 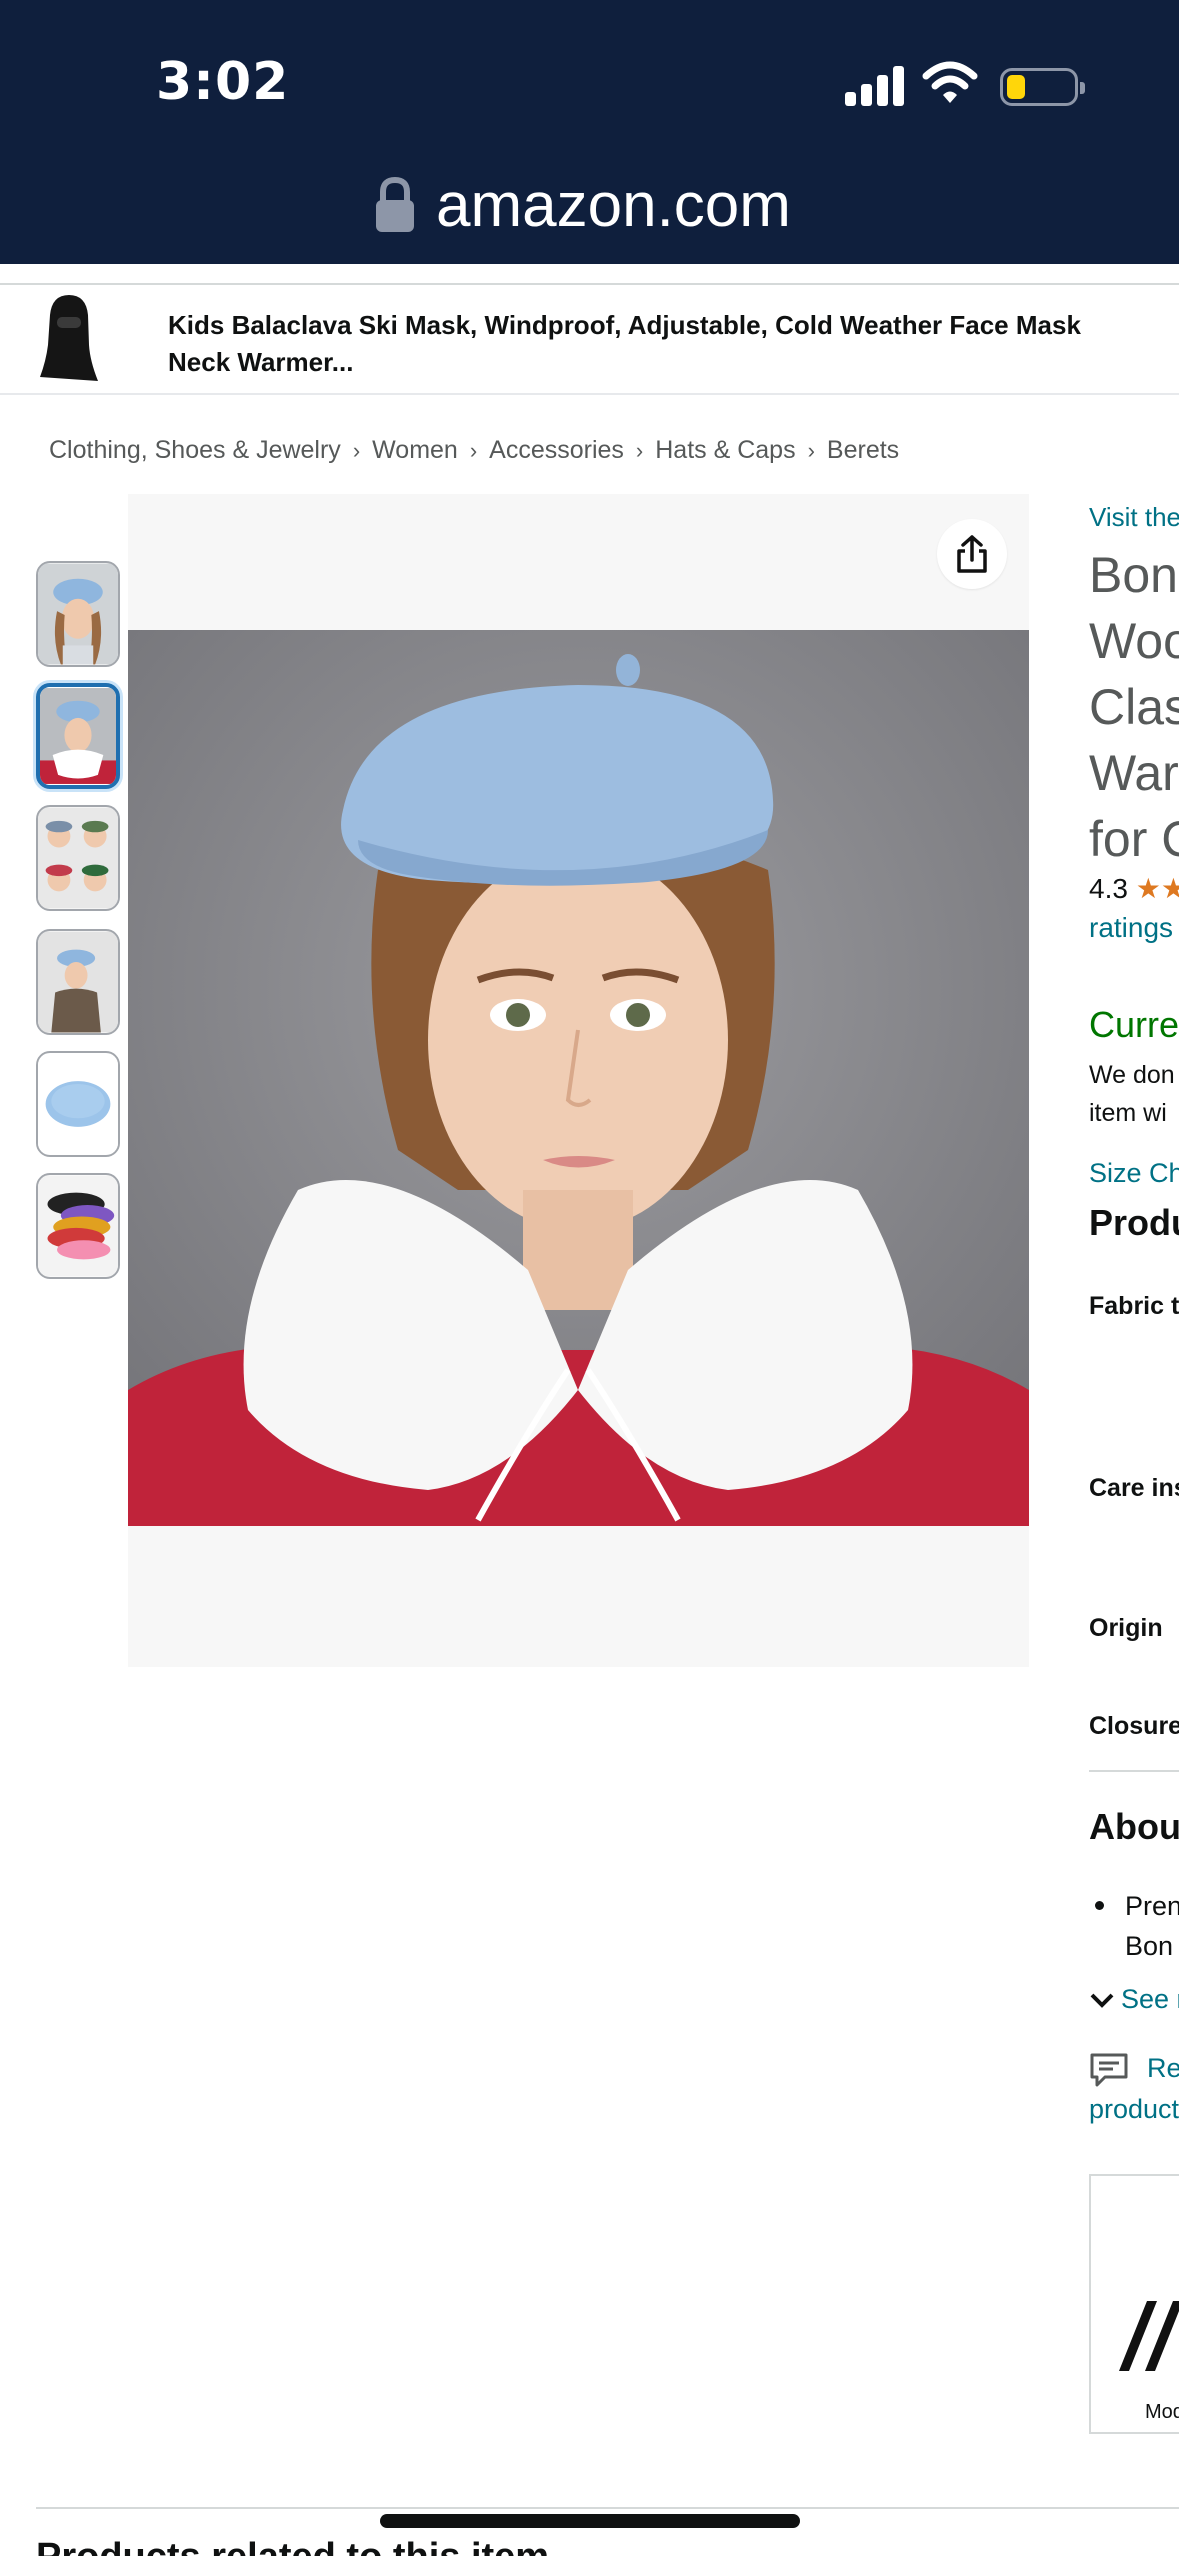 I want to click on url-text: amazon.com, so click(x=613, y=205).